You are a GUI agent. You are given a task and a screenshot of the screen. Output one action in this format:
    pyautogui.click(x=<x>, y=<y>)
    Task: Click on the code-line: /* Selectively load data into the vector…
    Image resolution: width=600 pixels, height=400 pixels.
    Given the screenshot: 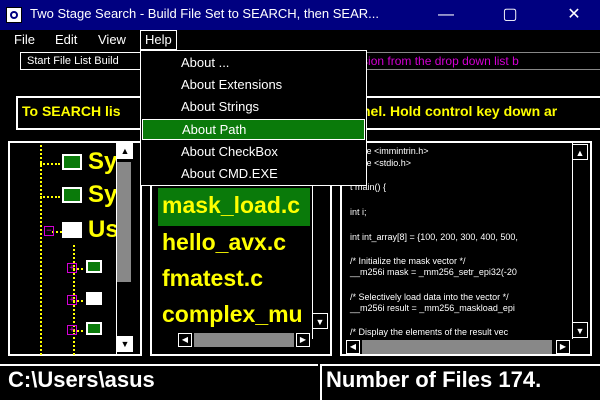 What is the action you would take?
    pyautogui.click(x=429, y=297)
    